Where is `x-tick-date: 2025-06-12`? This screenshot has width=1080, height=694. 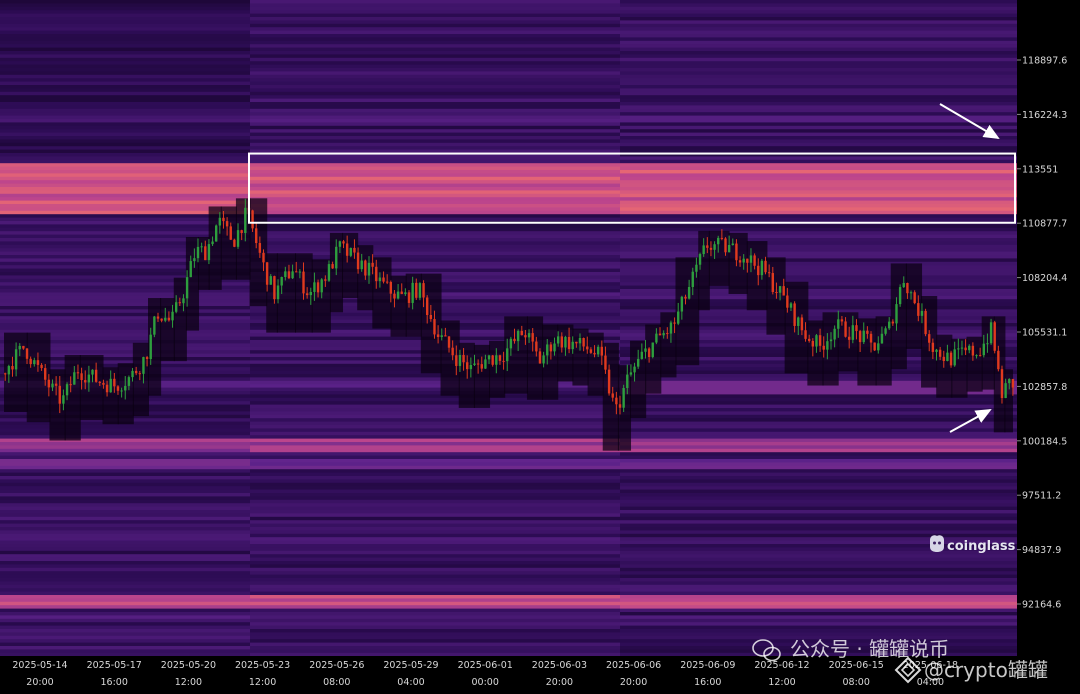
x-tick-date: 2025-06-12 is located at coordinates (781, 665).